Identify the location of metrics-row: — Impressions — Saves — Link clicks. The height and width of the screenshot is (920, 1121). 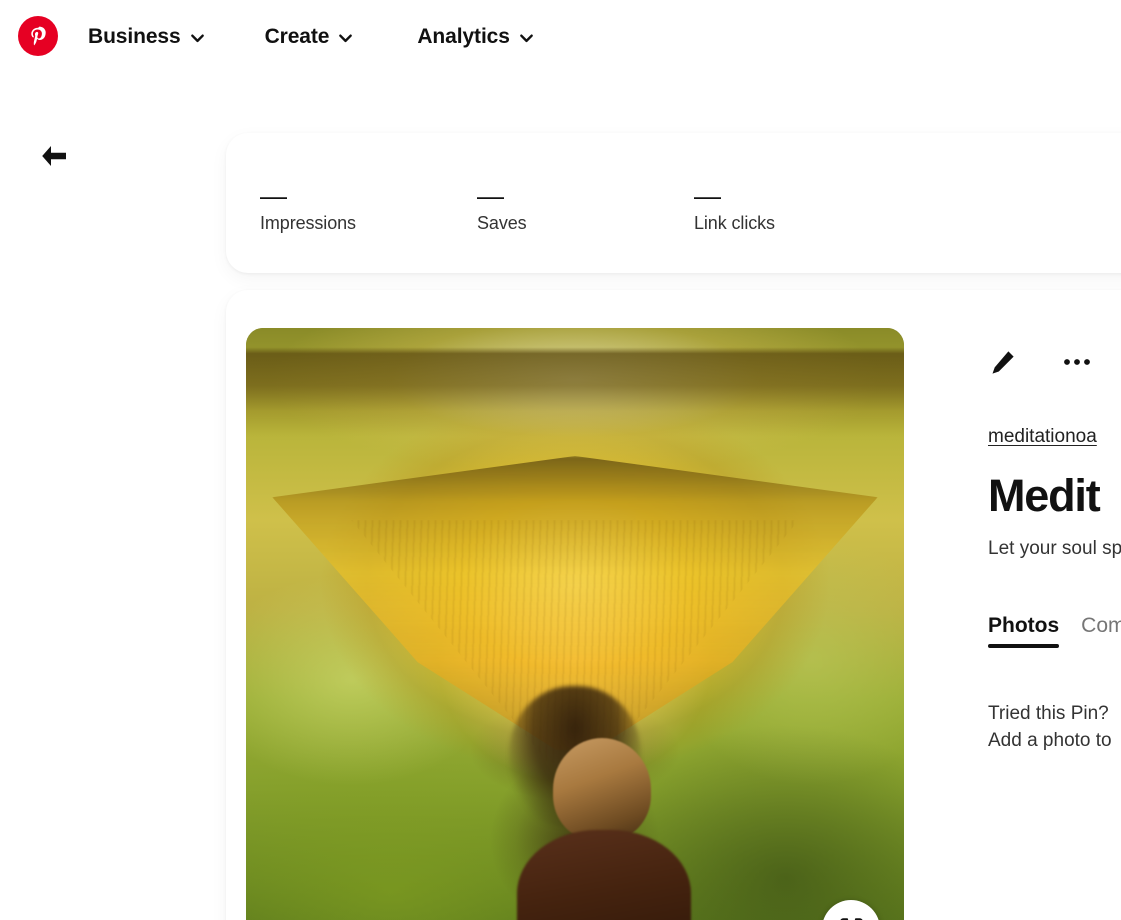
(585, 208).